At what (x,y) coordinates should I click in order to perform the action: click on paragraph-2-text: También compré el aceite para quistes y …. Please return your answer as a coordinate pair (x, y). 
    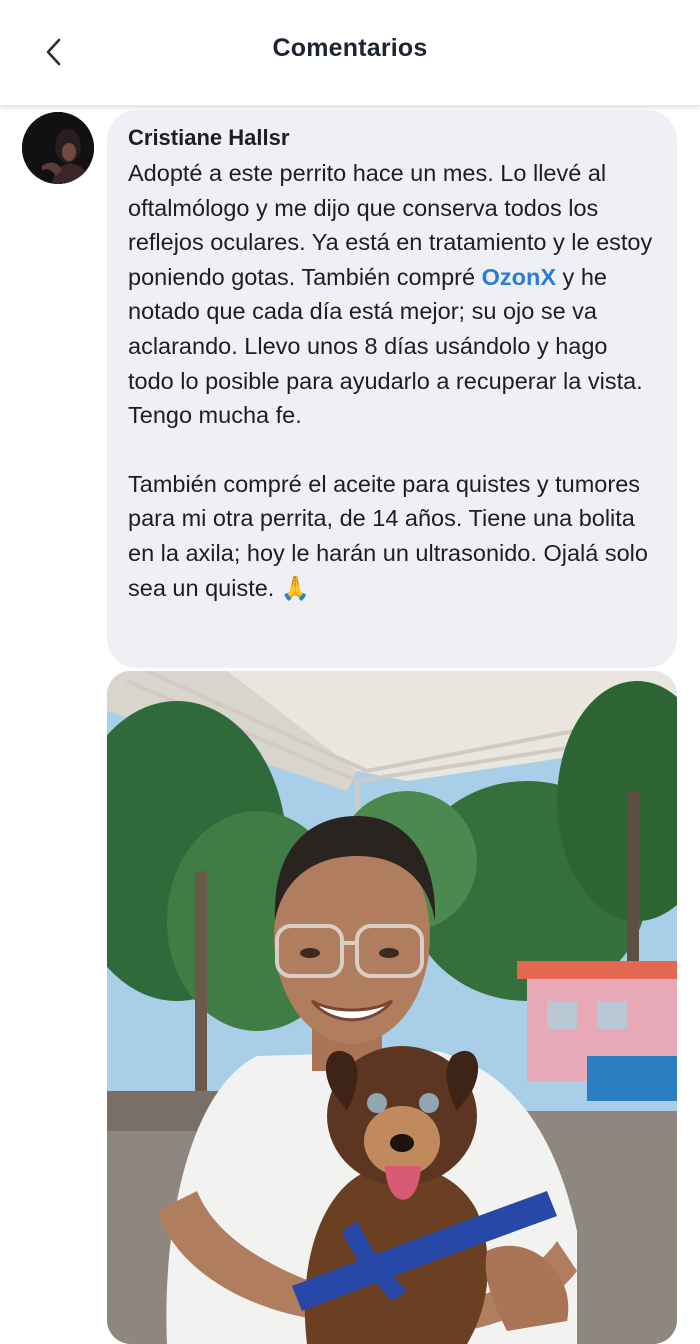
    Looking at the image, I should click on (388, 535).